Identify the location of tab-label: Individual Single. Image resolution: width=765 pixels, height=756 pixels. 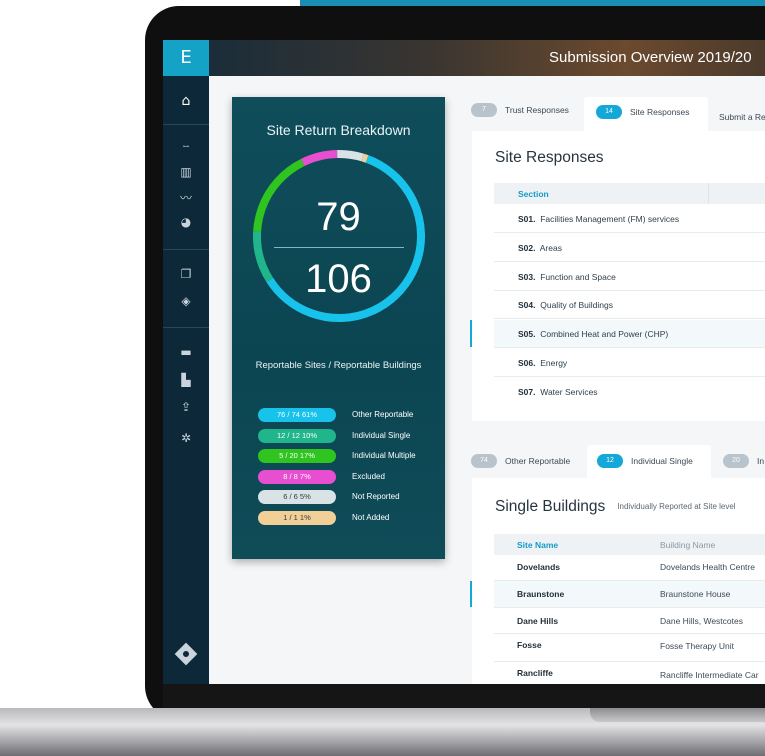
(662, 461).